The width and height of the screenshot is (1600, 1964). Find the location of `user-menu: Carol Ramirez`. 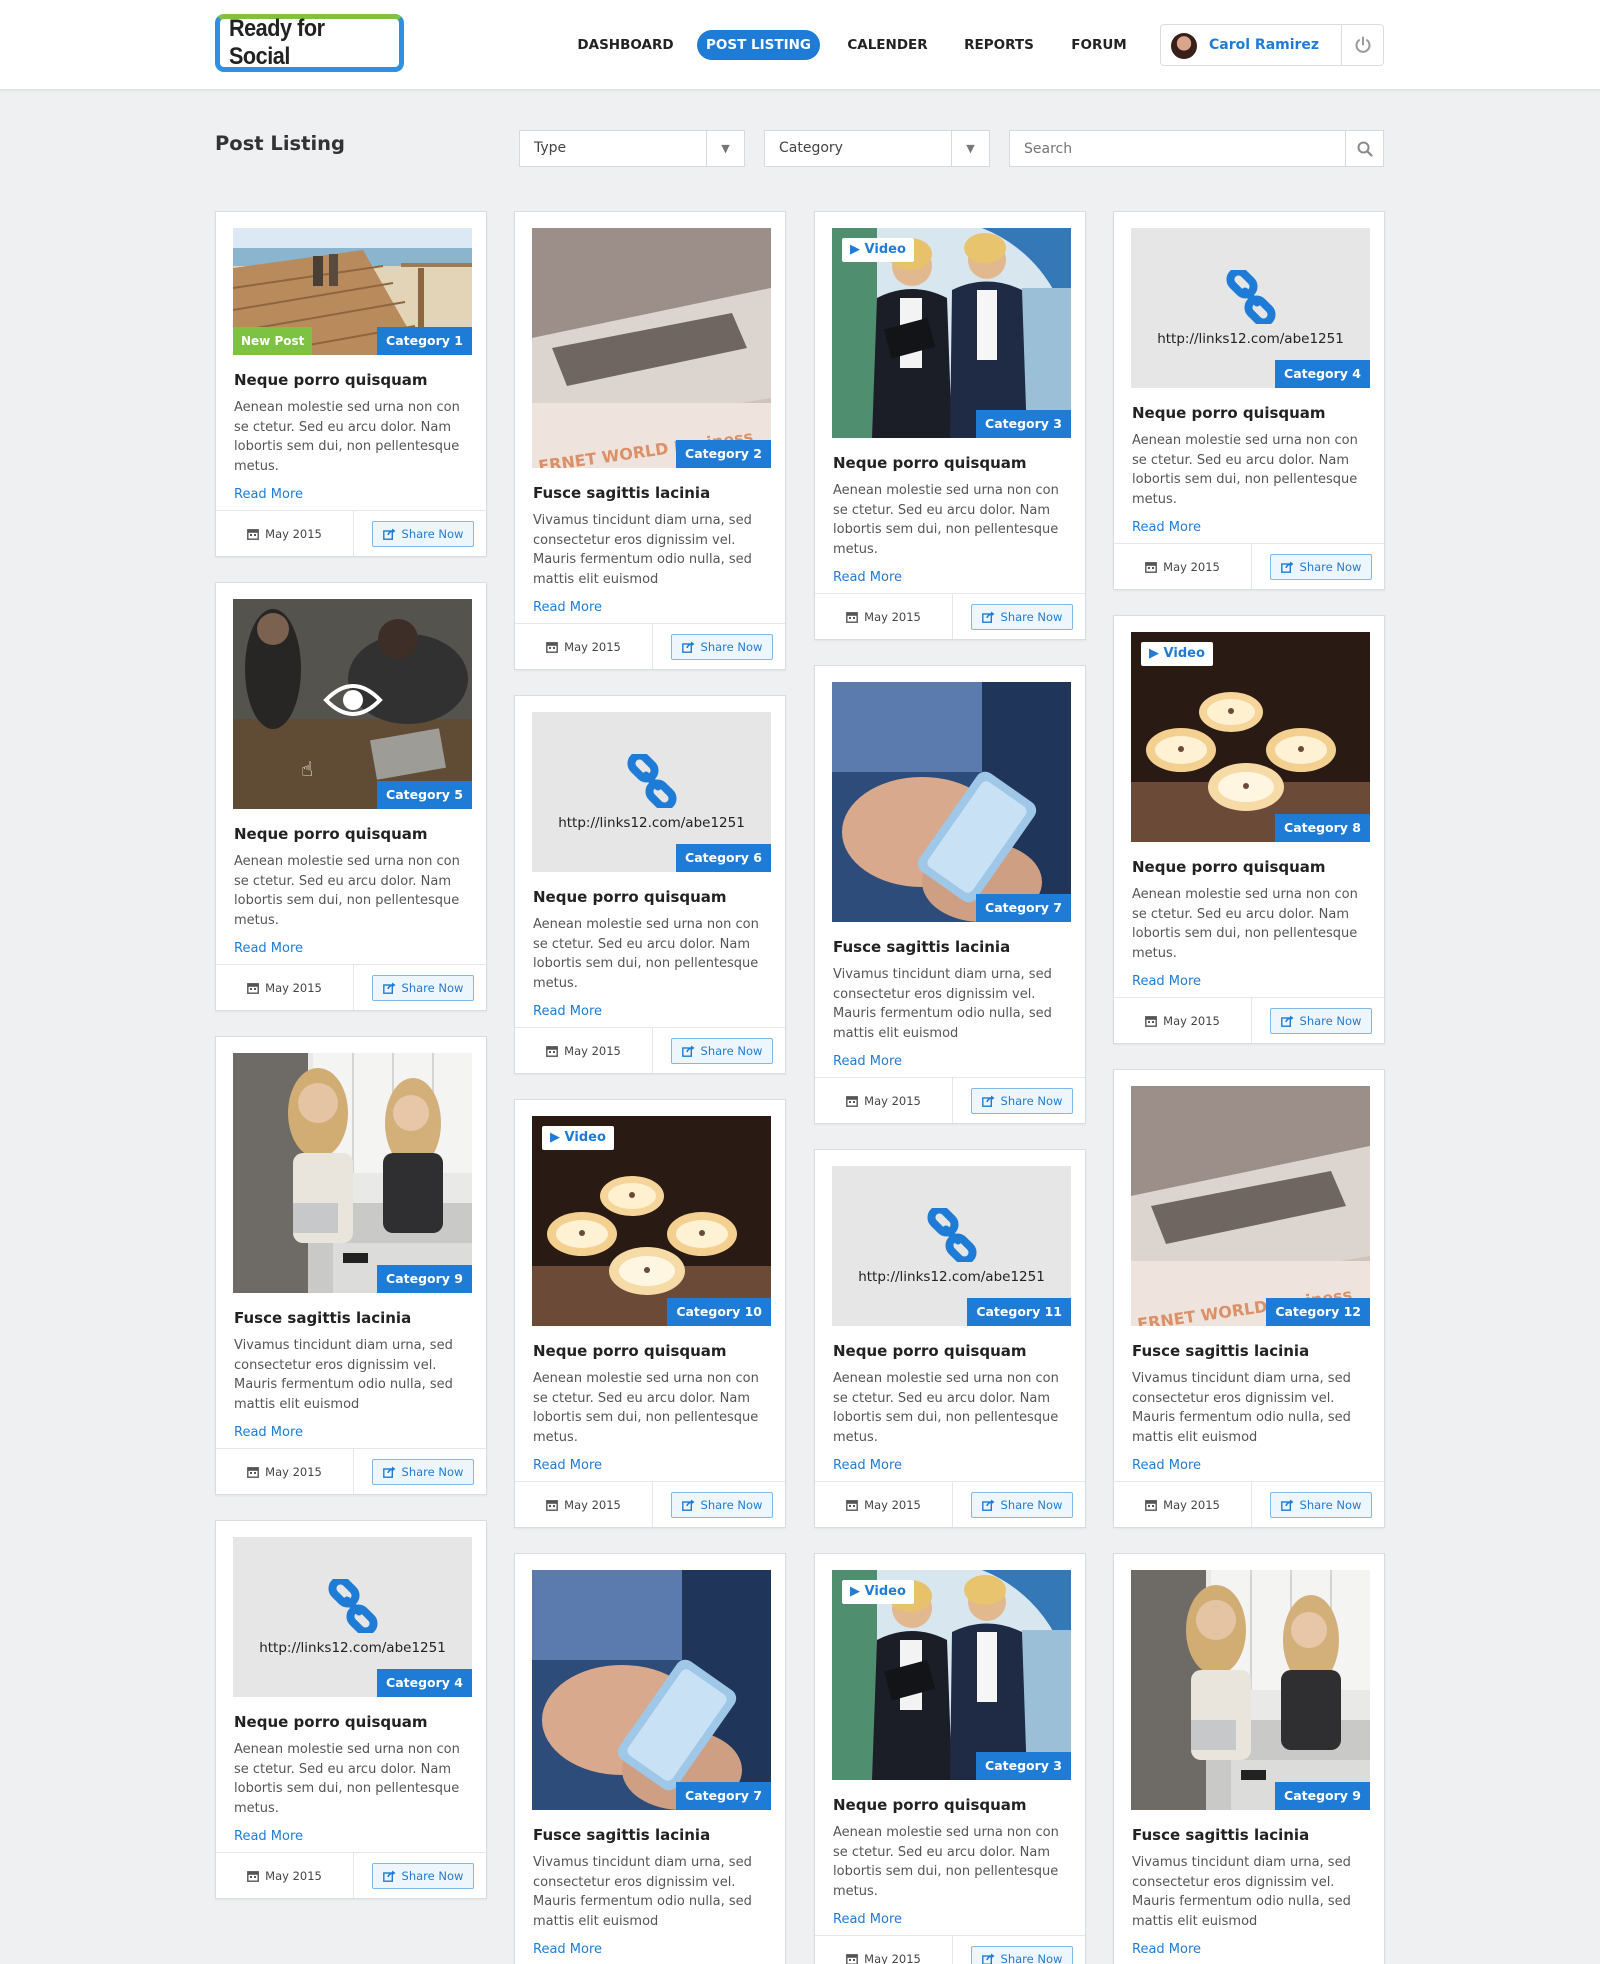

user-menu: Carol Ramirez is located at coordinates (1272, 45).